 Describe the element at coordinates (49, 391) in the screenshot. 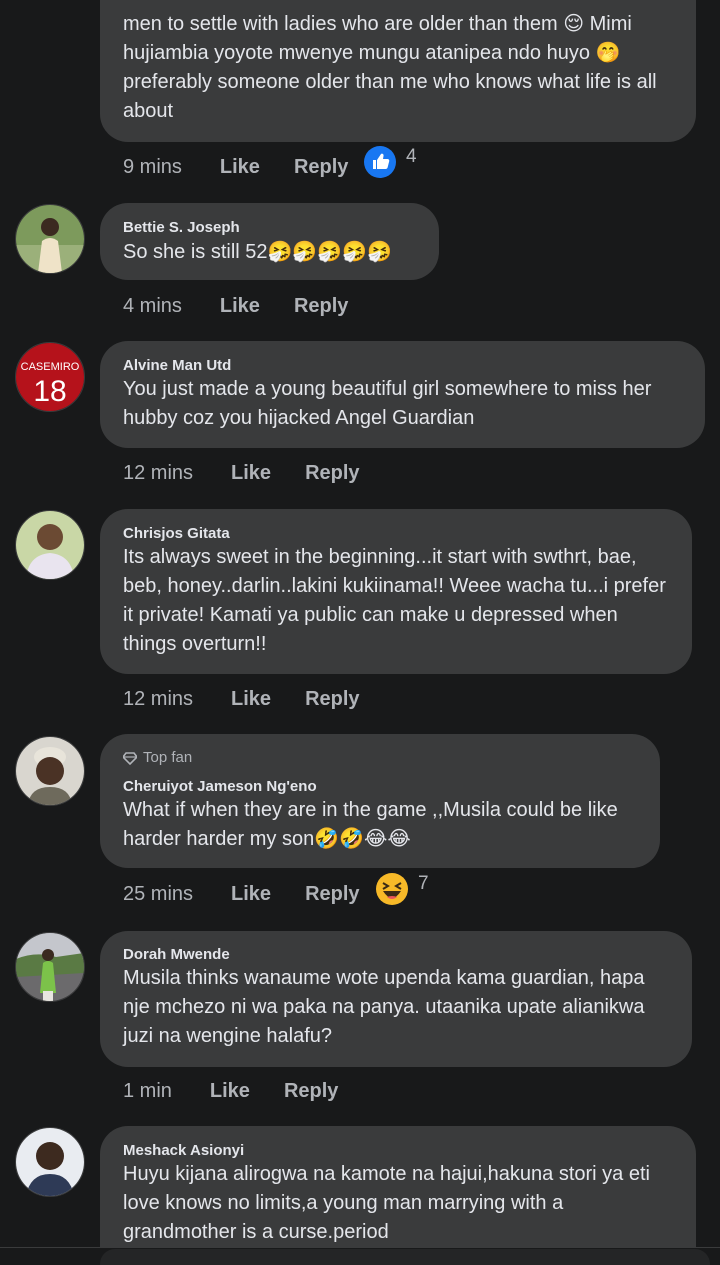

I see `avatar-jersey-number: 18` at that location.